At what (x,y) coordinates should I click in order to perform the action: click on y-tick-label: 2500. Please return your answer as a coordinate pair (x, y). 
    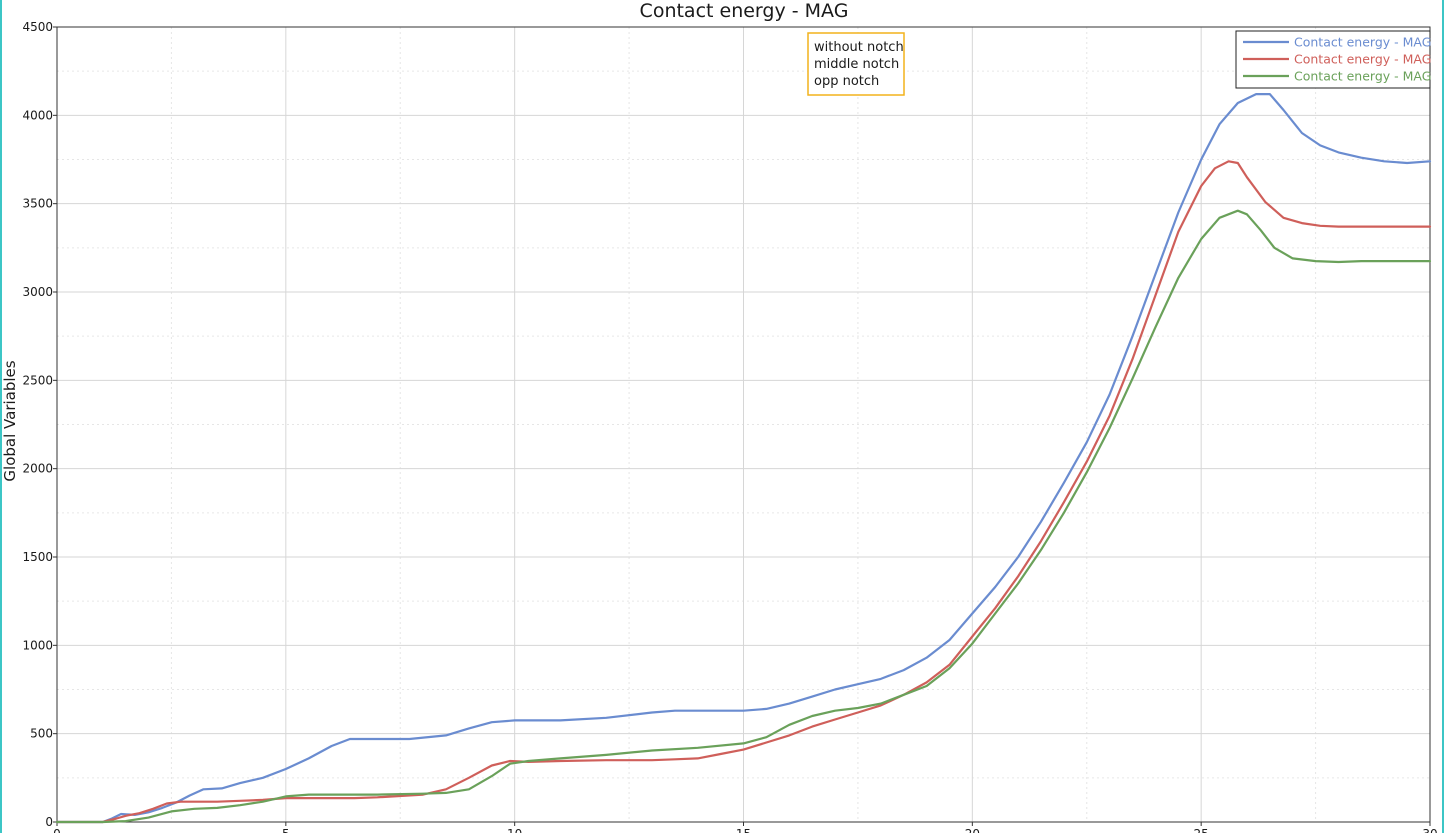
    Looking at the image, I should click on (37, 380).